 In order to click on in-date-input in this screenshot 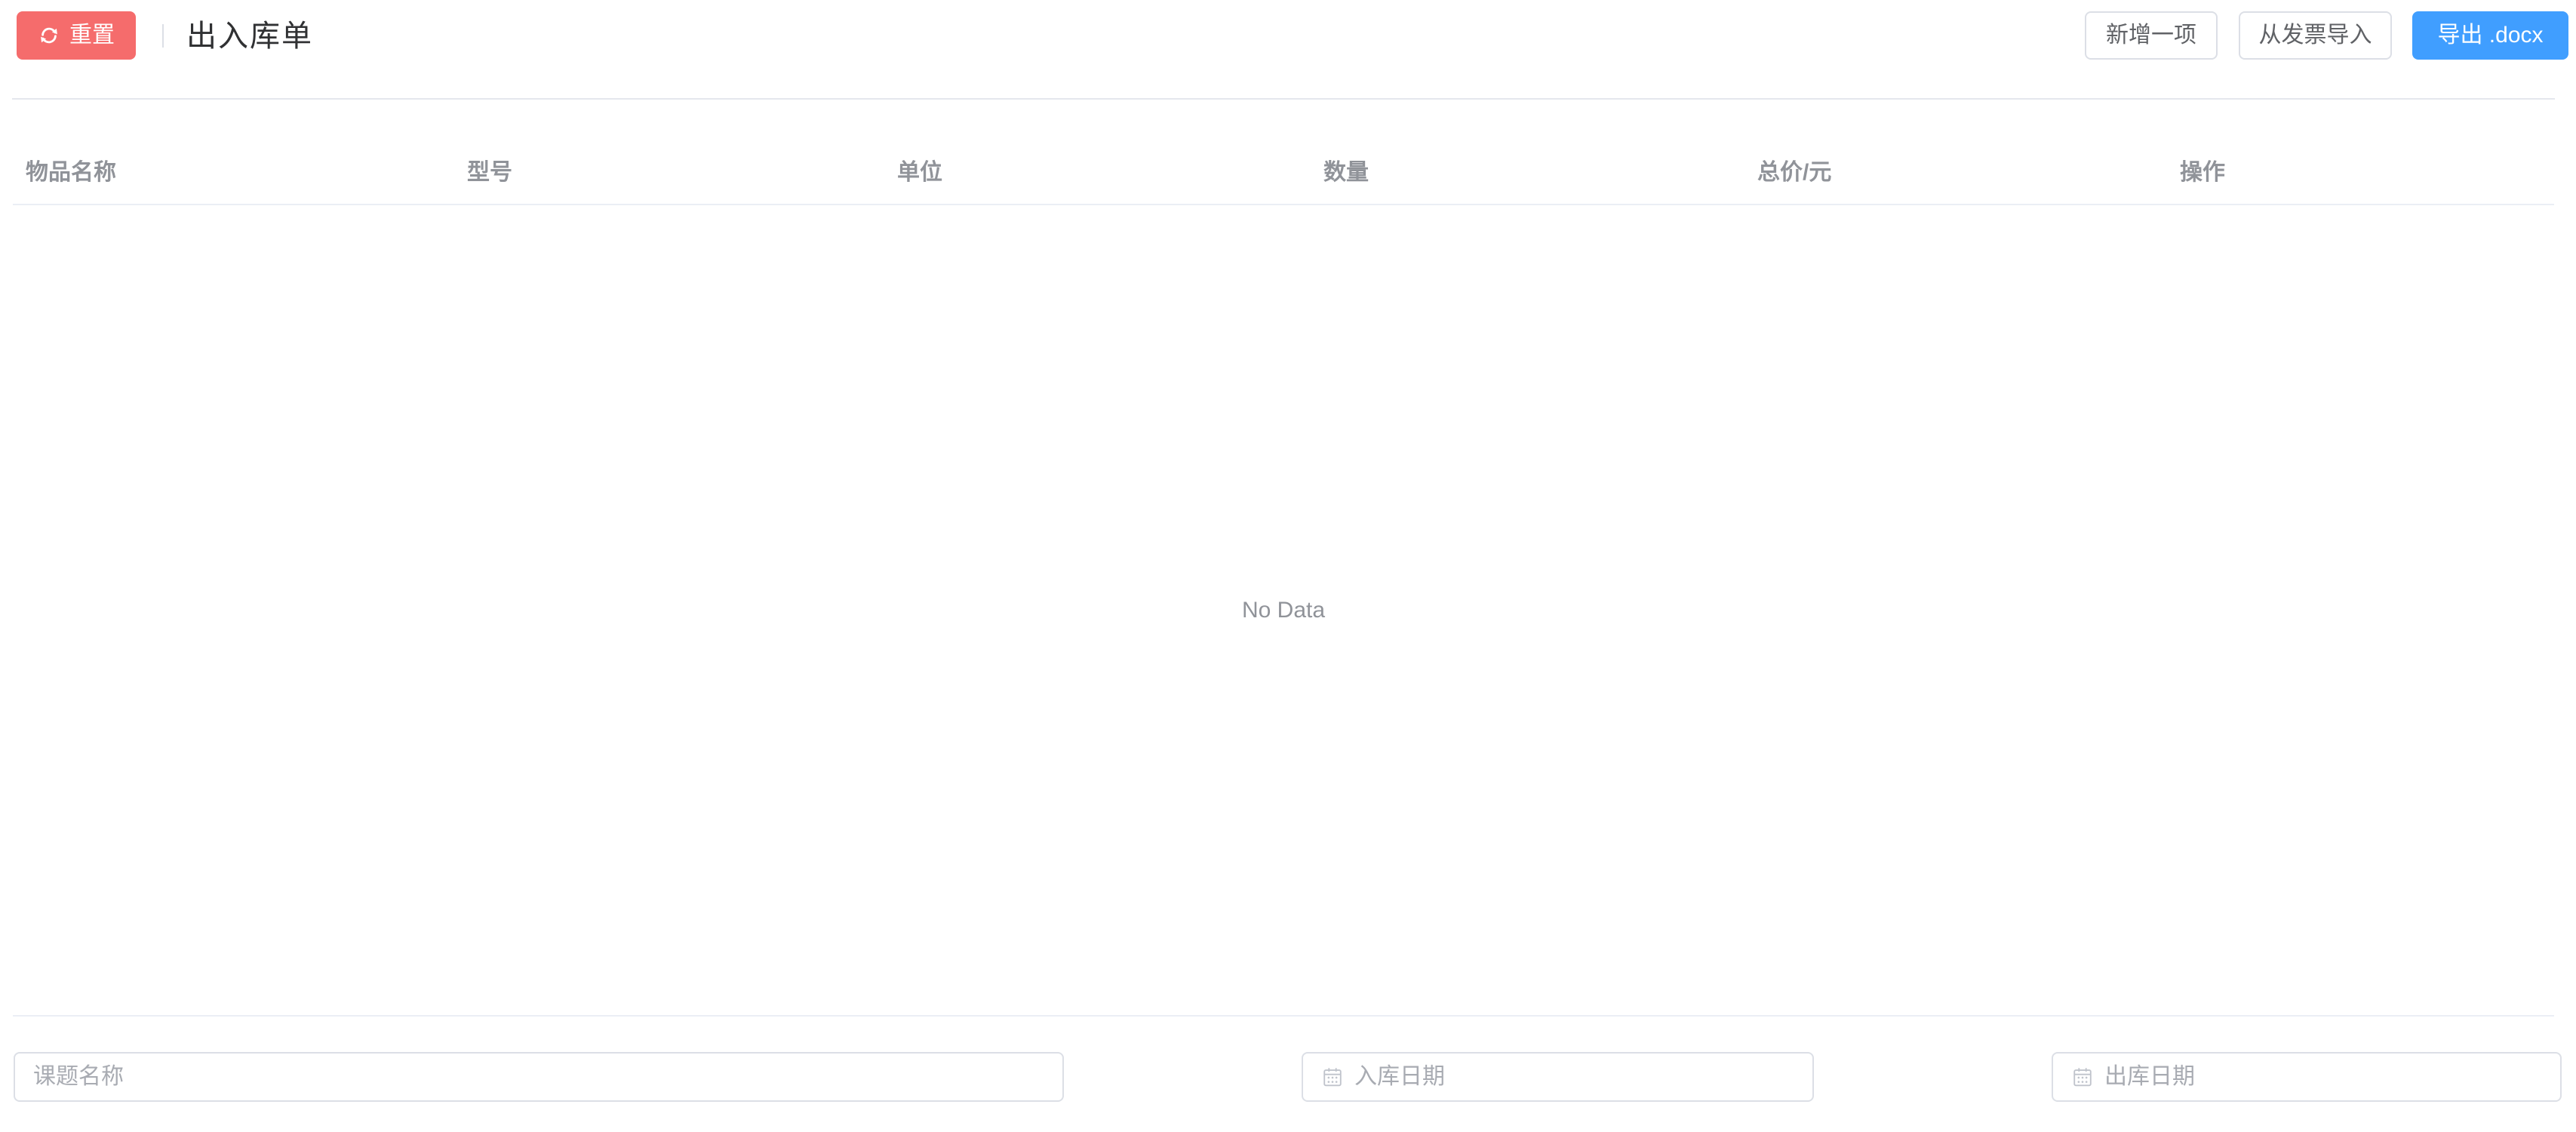, I will do `click(1558, 1077)`.